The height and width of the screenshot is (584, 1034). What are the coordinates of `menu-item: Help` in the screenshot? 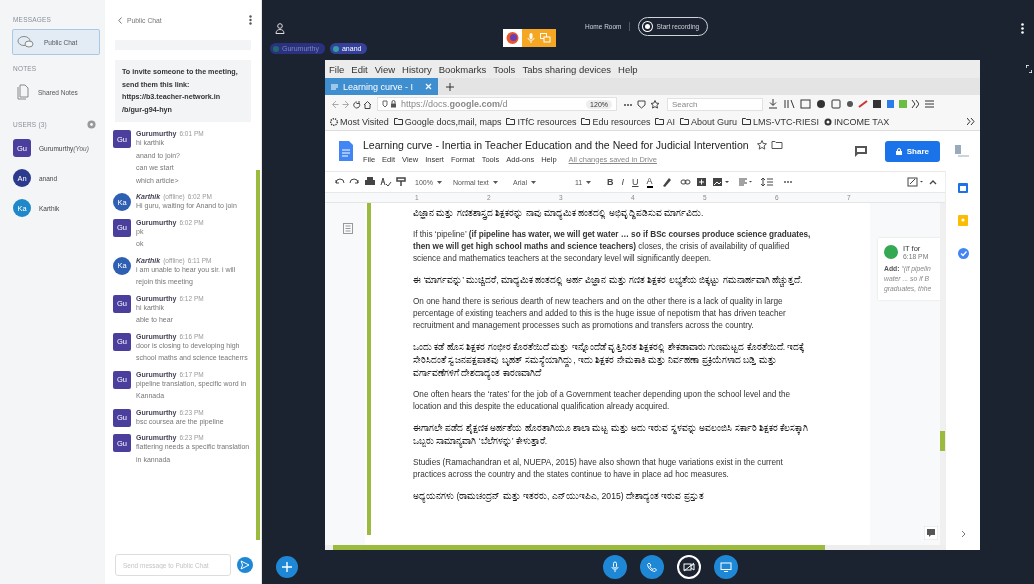 It's located at (628, 69).